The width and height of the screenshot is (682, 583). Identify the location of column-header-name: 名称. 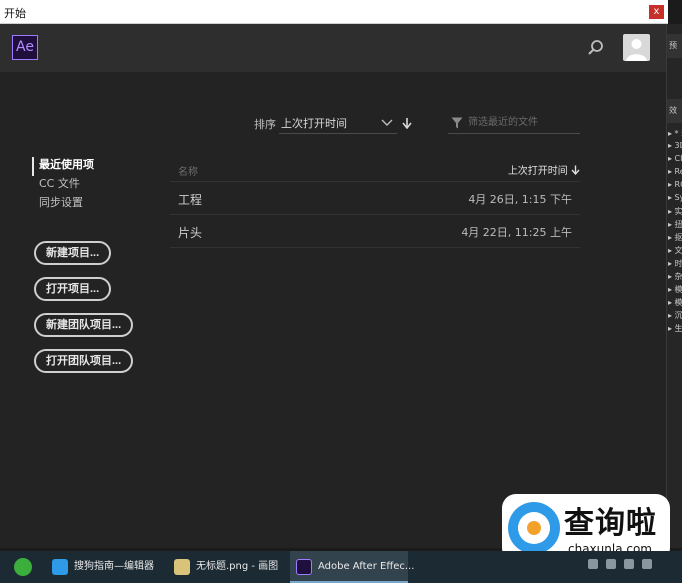
(188, 170).